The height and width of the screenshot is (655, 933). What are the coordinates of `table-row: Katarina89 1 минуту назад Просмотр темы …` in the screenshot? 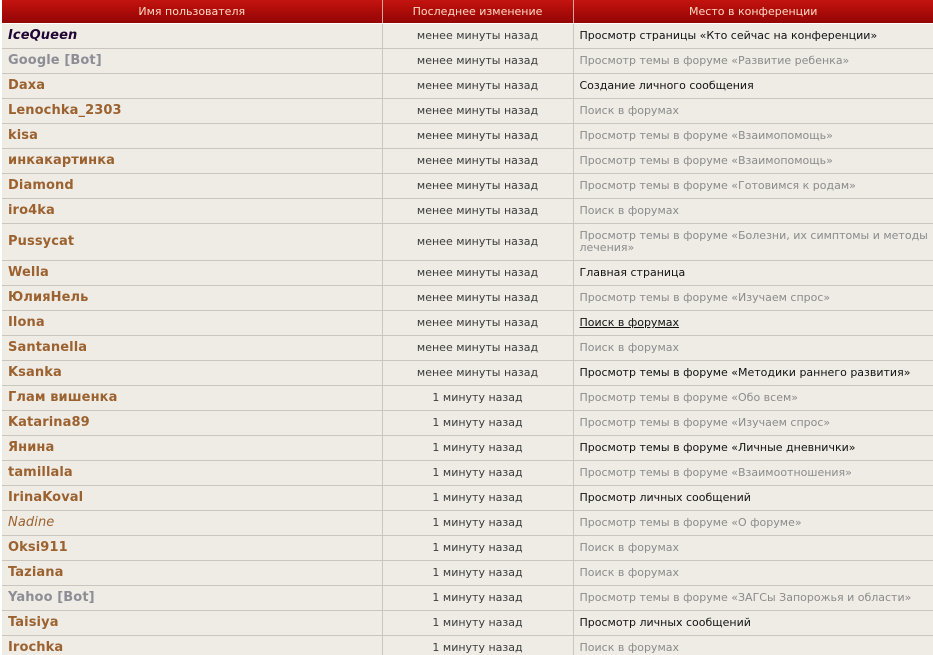 It's located at (467, 423).